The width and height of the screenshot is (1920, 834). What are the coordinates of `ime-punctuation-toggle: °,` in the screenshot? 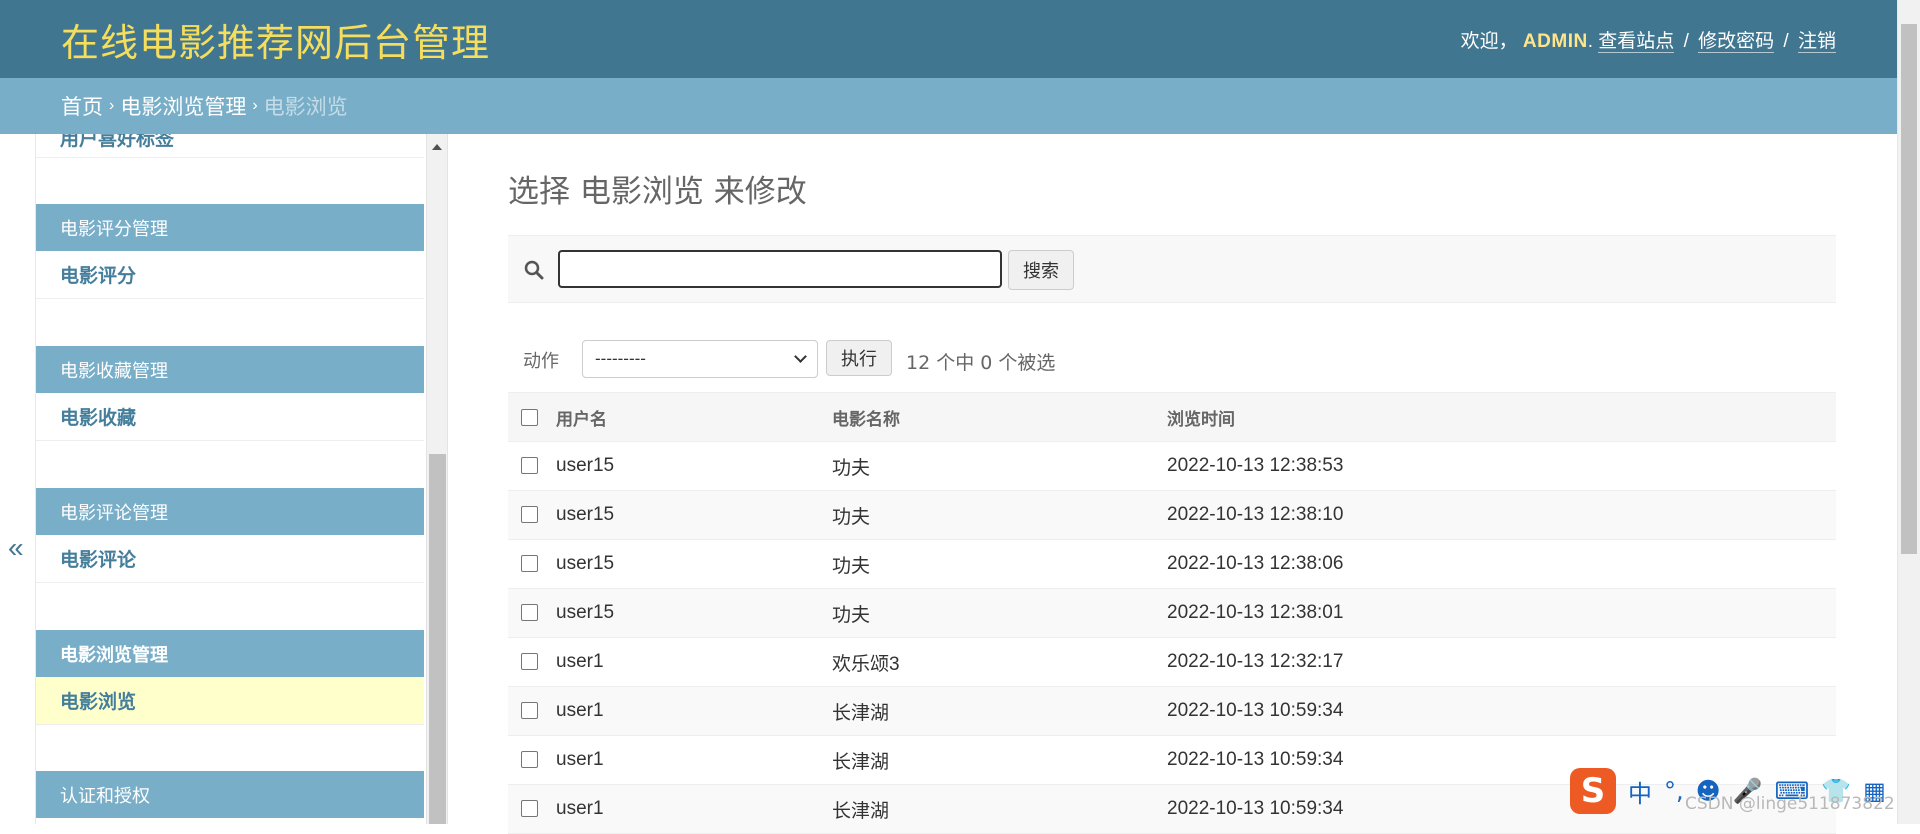 It's located at (1674, 791).